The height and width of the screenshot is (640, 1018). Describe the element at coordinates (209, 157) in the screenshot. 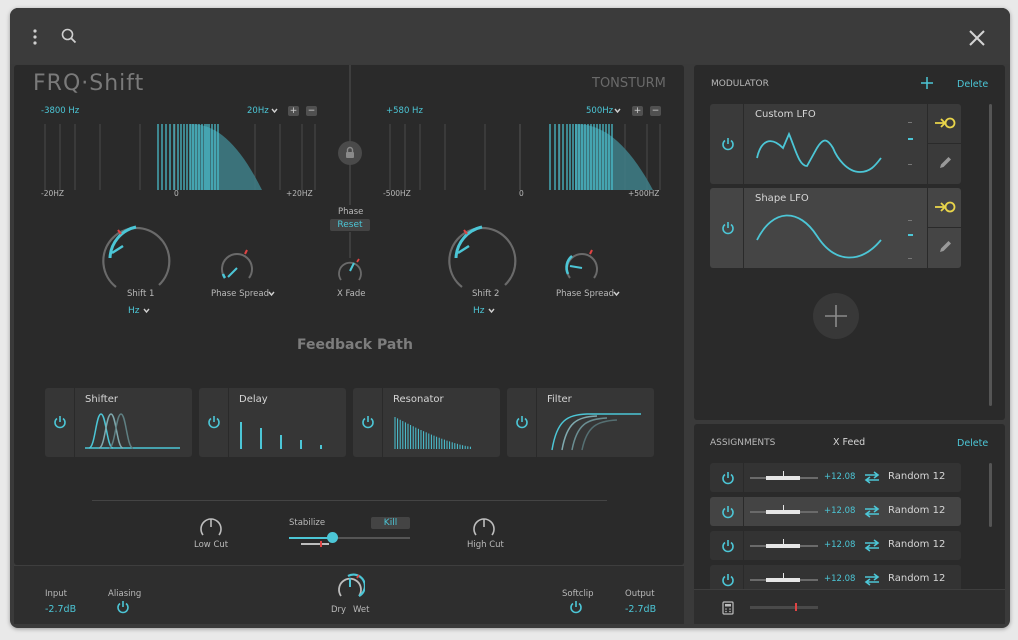

I see `shift1-spectrum` at that location.